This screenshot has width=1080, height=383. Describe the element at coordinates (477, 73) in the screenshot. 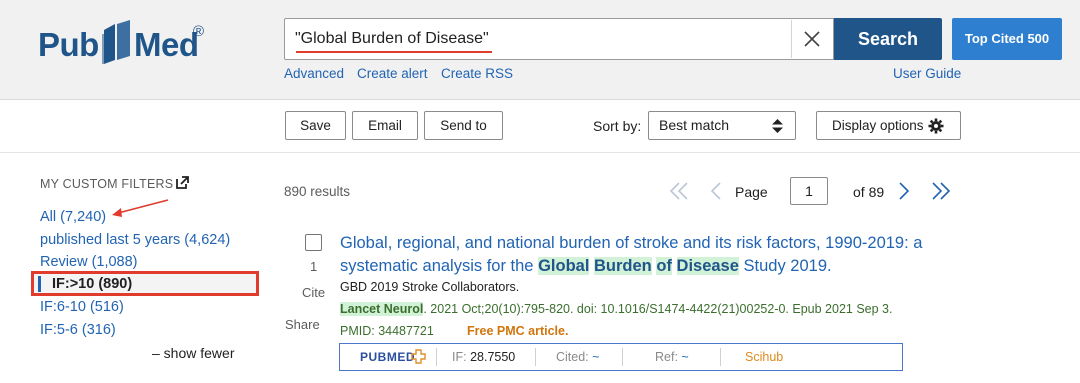

I see `create-rss-link: Create RSS` at that location.